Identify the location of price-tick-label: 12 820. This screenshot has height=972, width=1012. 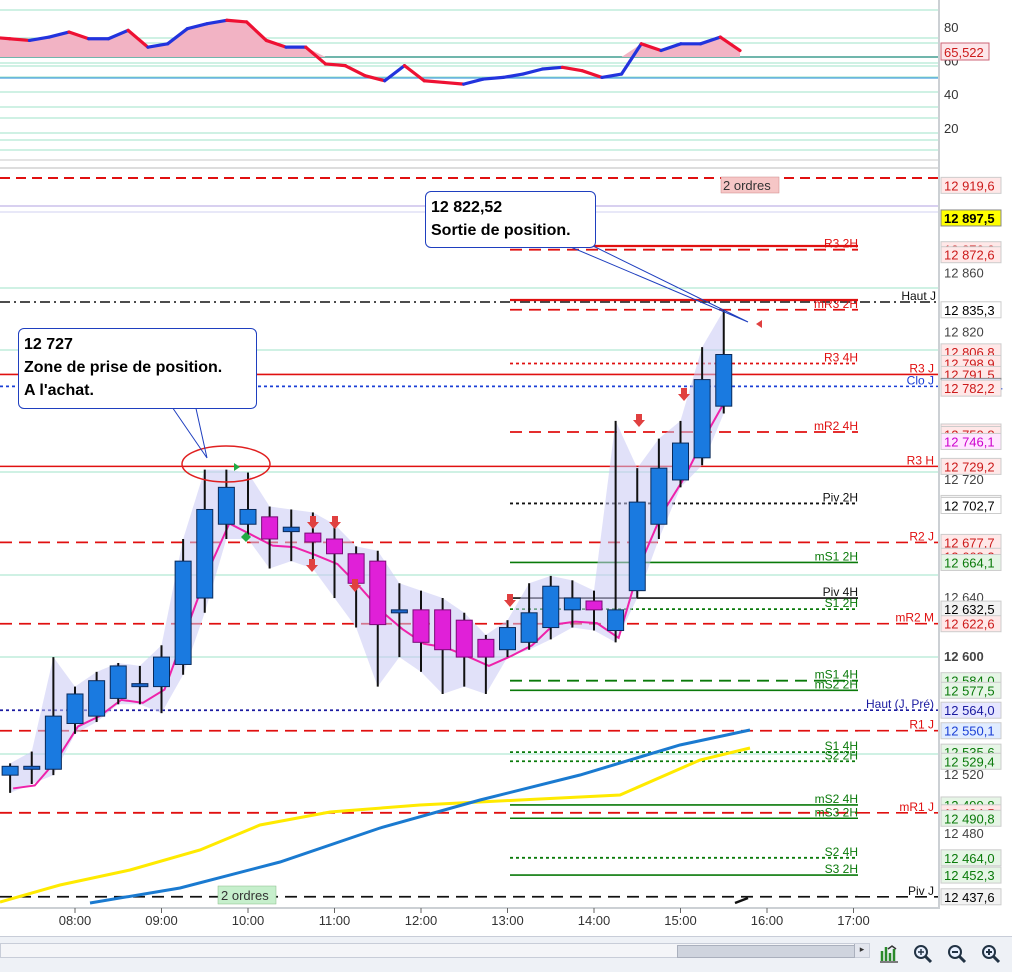
(964, 331).